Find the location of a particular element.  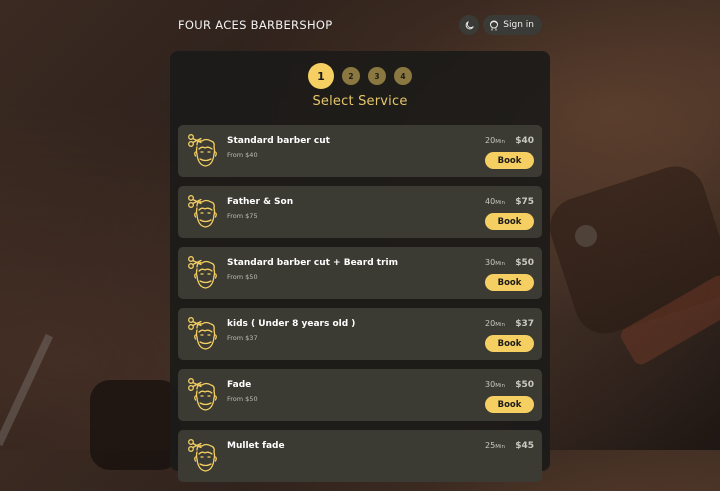

page-title: Select Service is located at coordinates (360, 101).